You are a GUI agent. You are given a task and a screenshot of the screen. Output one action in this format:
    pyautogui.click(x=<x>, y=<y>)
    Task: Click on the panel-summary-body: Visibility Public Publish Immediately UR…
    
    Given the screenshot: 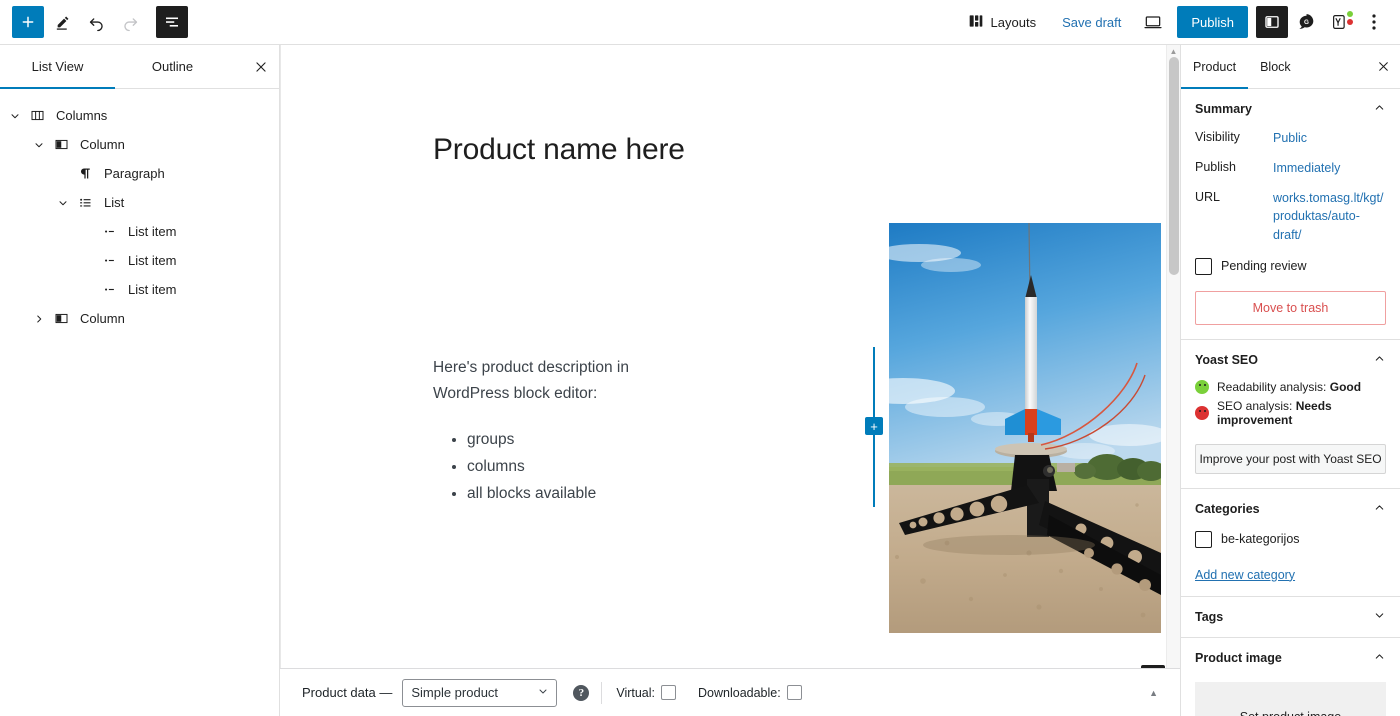 What is the action you would take?
    pyautogui.click(x=1290, y=234)
    